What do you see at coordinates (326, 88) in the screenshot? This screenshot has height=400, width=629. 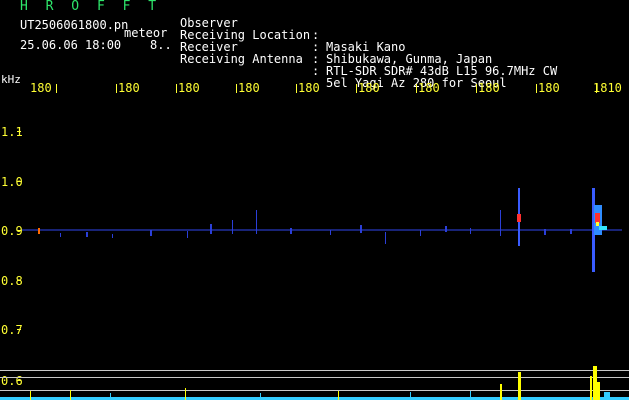 I see `x-tick-marks` at bounding box center [326, 88].